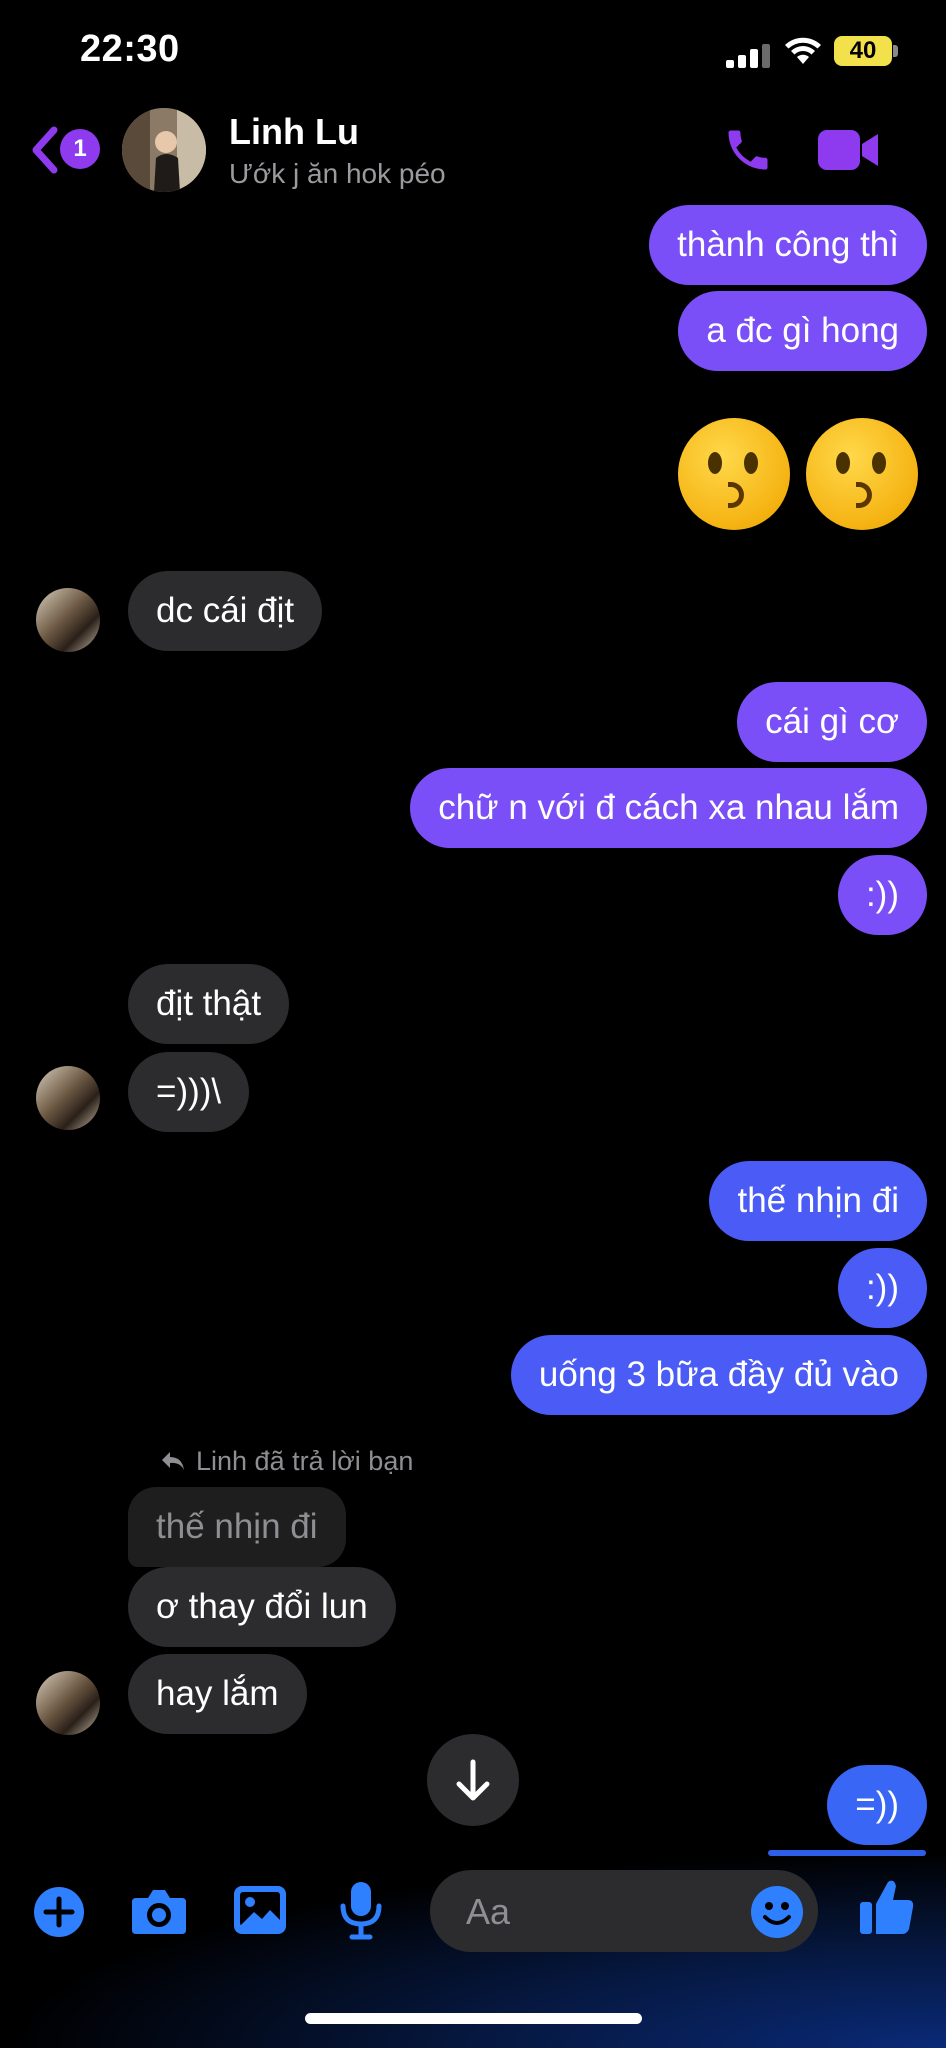  What do you see at coordinates (748, 150) in the screenshot?
I see `phone-icon` at bounding box center [748, 150].